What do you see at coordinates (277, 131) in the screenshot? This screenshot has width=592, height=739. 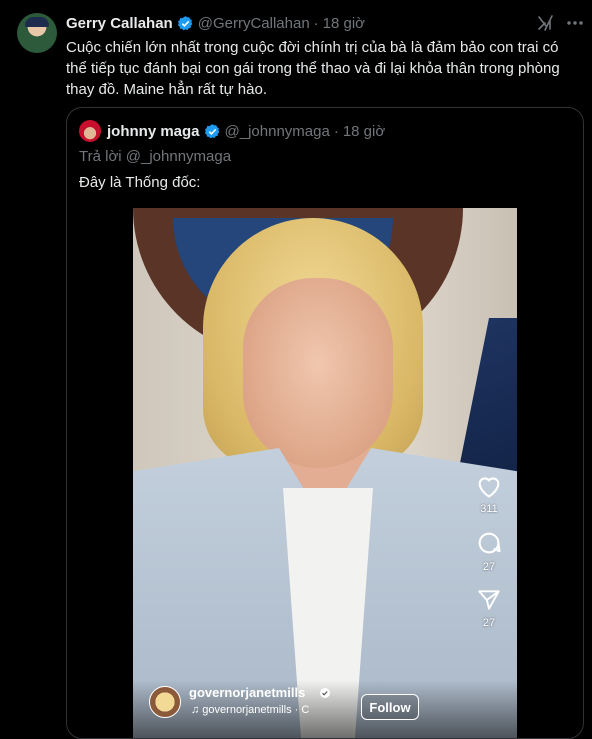 I see `quoted-author-handle: @_johnnymaga` at bounding box center [277, 131].